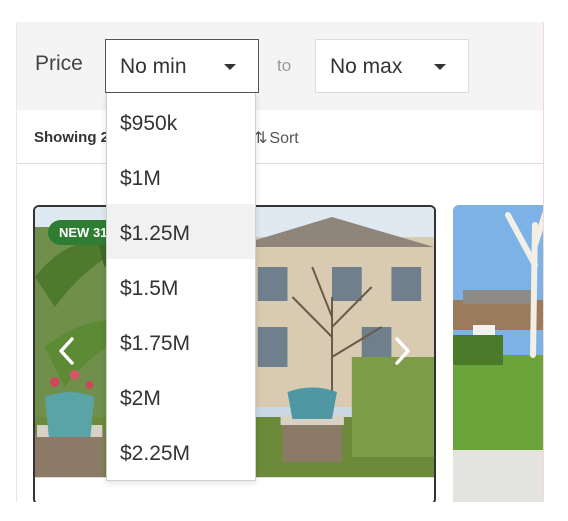 The width and height of the screenshot is (568, 521). I want to click on next-photo-button, so click(402, 351).